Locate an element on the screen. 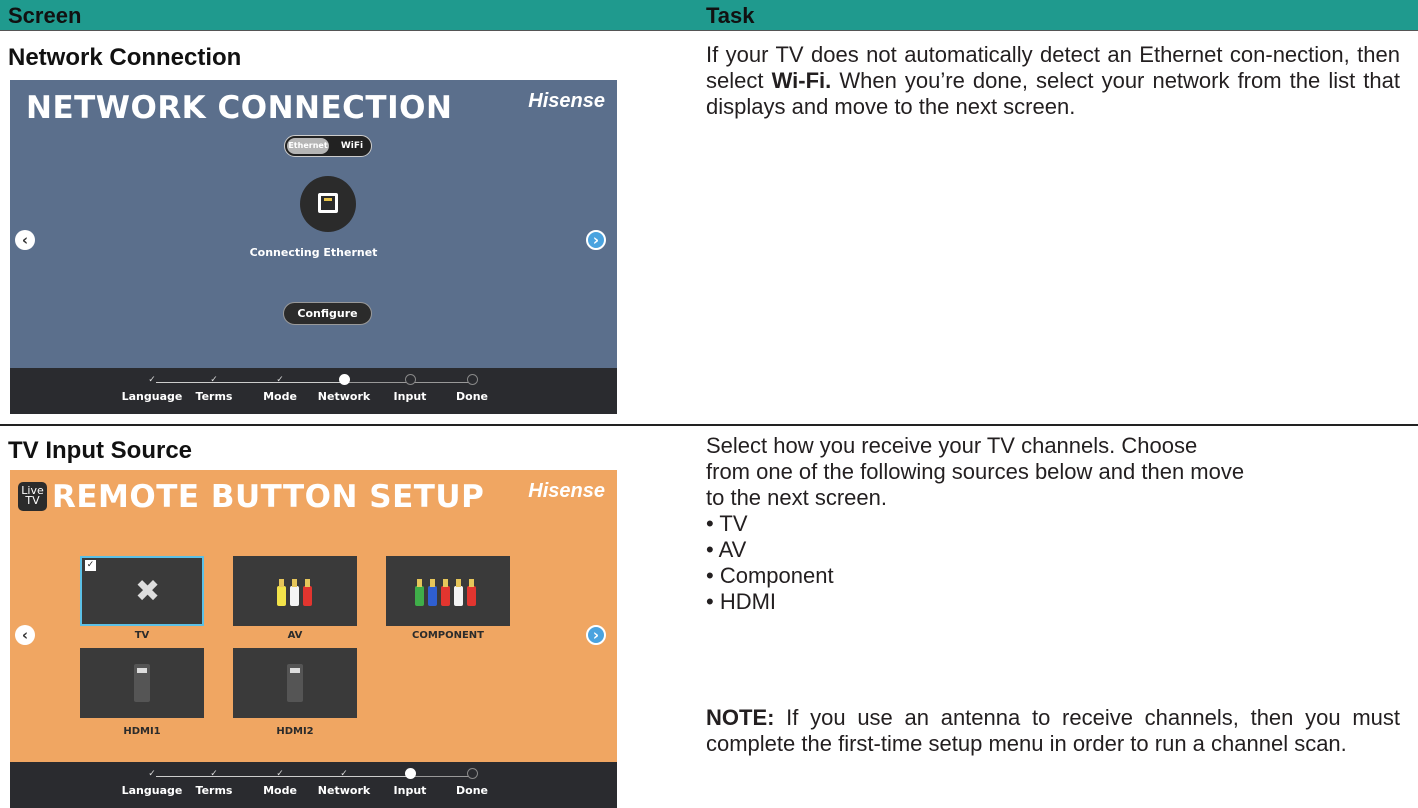  tv-screen-title: NETWORK CONNECTION is located at coordinates (239, 108).